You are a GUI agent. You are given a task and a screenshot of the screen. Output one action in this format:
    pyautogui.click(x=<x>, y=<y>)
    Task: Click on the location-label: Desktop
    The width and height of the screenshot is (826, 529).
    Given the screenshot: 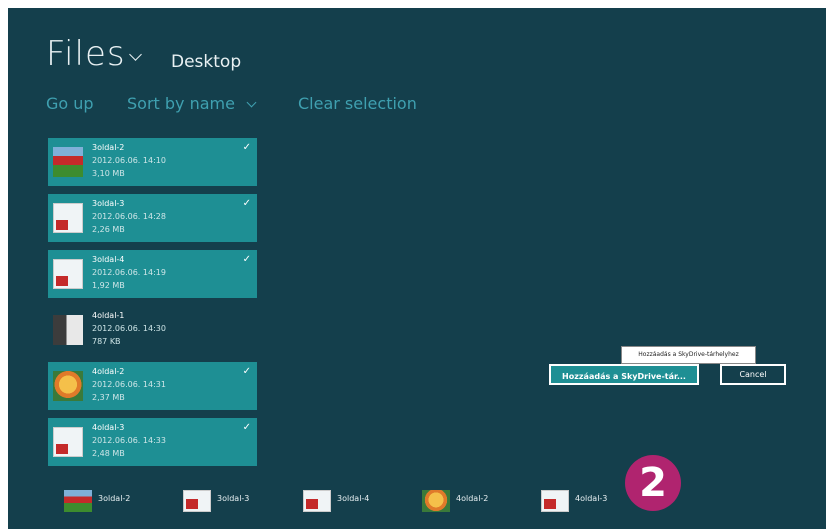 What is the action you would take?
    pyautogui.click(x=206, y=62)
    